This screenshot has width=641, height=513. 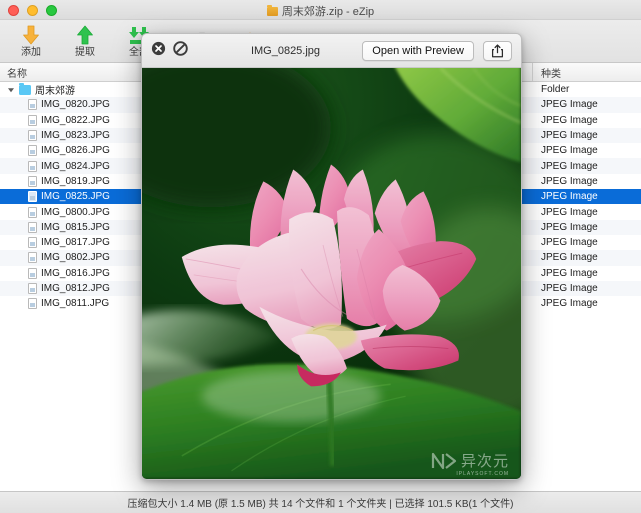 What do you see at coordinates (55, 92) in the screenshot?
I see `file-name-label: 周末郊游` at bounding box center [55, 92].